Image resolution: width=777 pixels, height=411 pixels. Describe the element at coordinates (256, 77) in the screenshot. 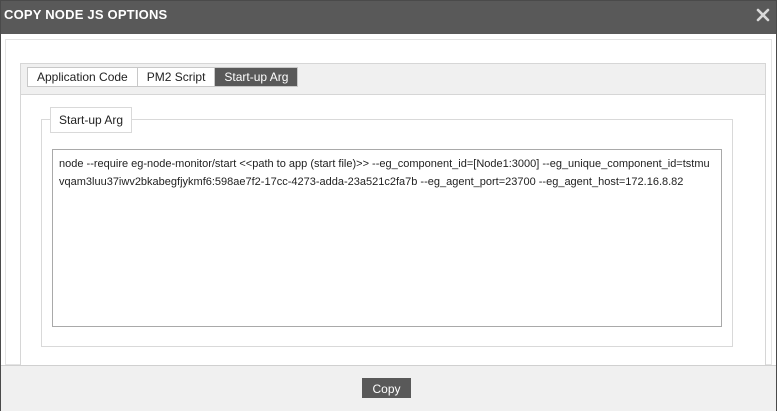

I see `tab-start-up-arg: Start-up Arg` at that location.